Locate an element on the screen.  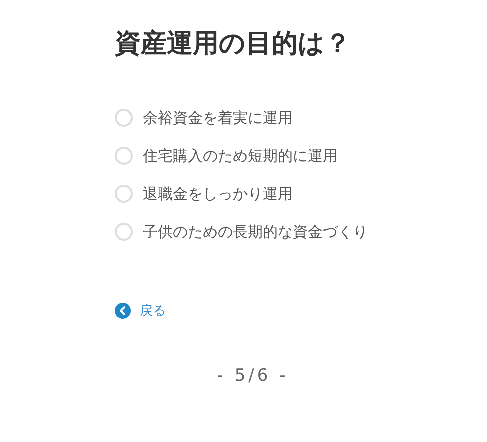
back-link: 戻る is located at coordinates (140, 311).